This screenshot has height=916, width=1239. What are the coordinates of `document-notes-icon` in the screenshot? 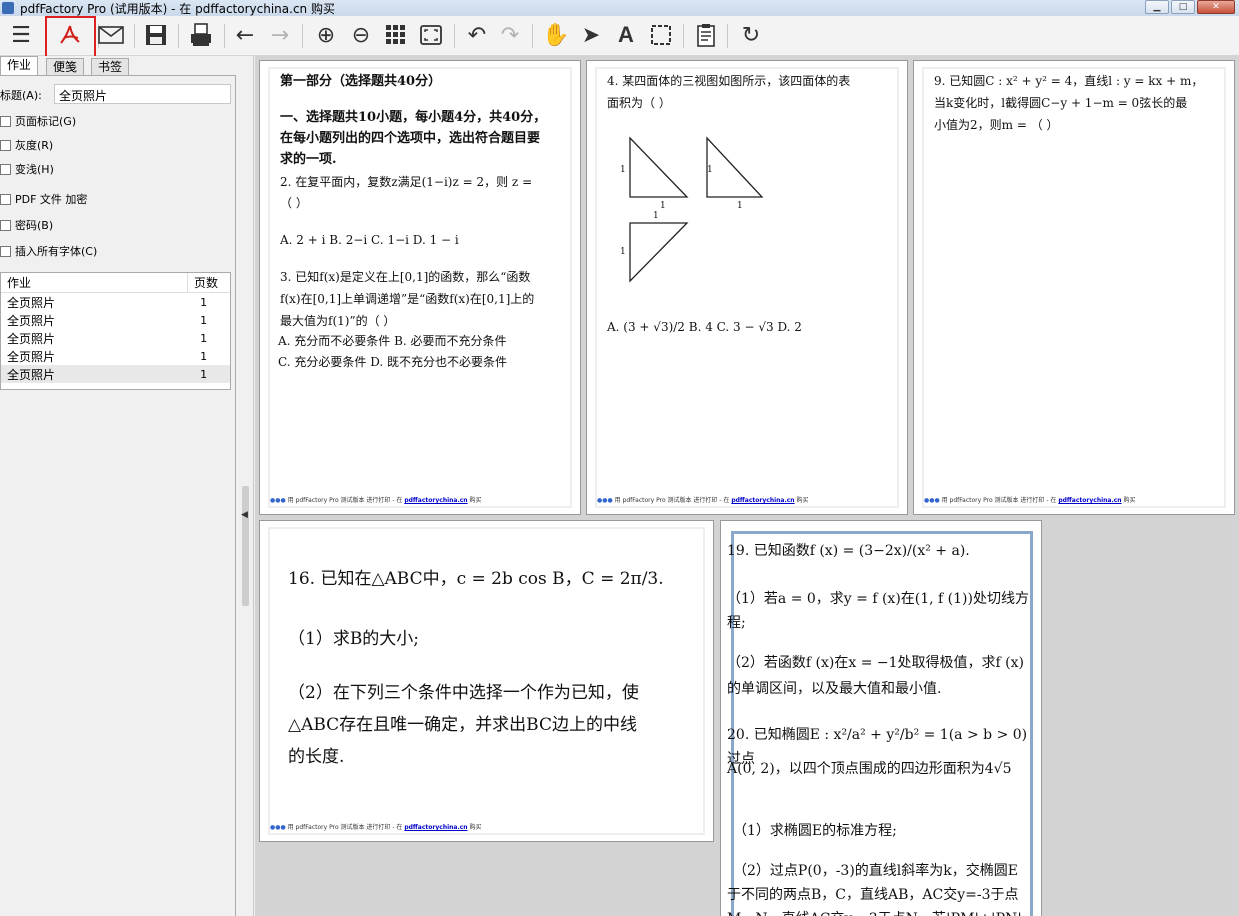 It's located at (706, 35).